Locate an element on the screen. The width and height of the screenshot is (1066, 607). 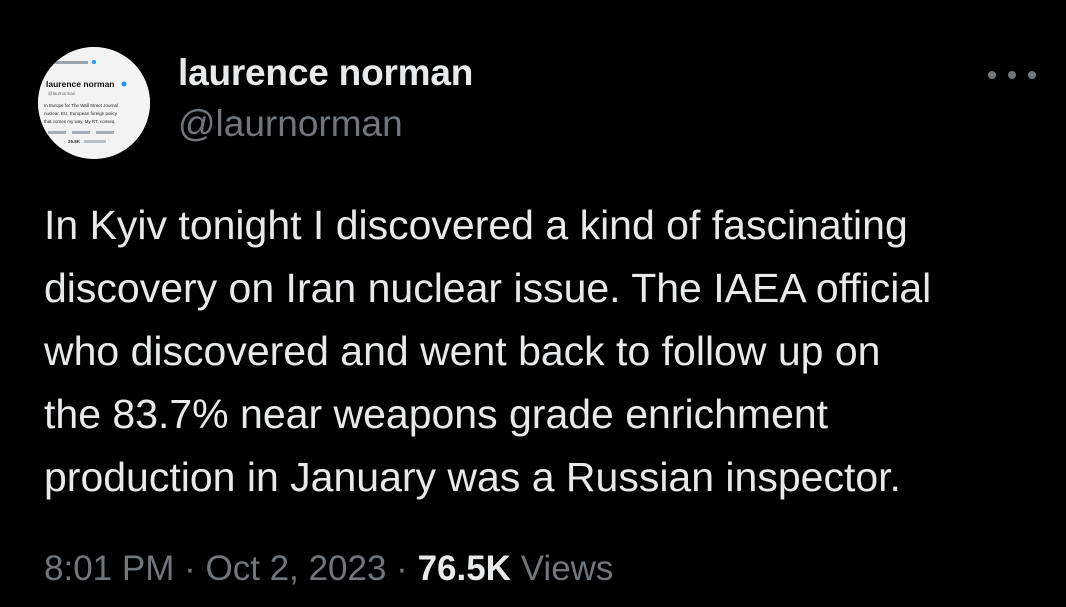
views-count: 76.5K is located at coordinates (464, 568).